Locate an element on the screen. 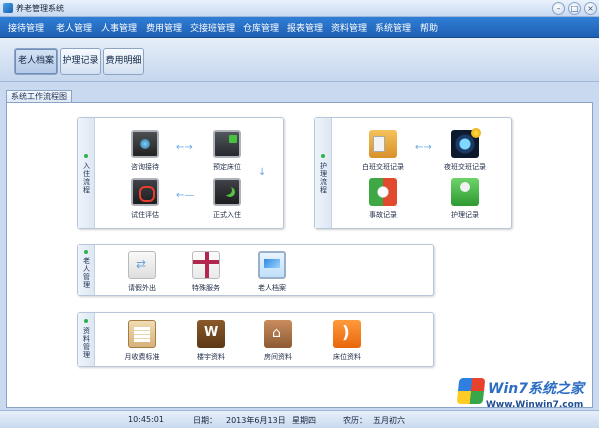 The width and height of the screenshot is (599, 428). menu-help: 帮助 is located at coordinates (429, 27).